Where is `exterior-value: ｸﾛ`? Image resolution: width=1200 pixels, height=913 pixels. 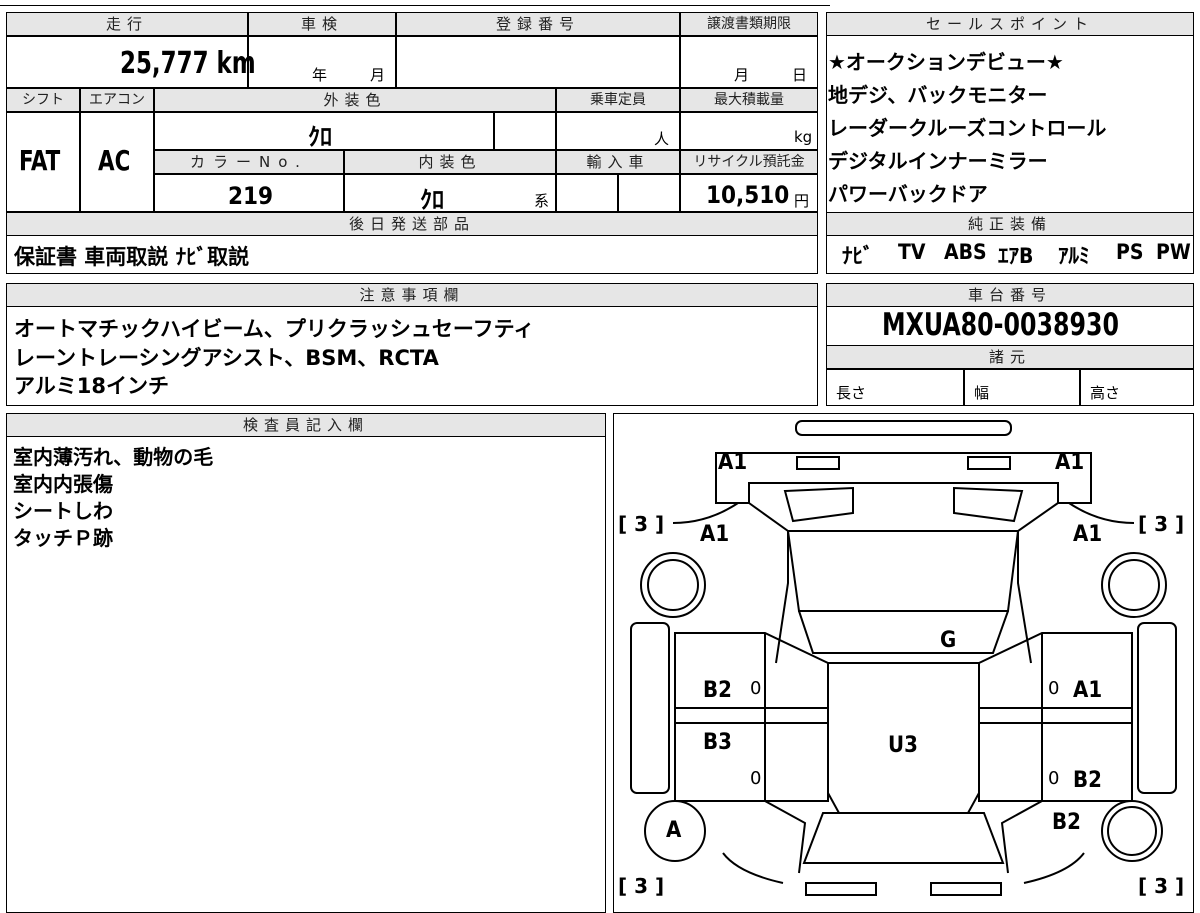 exterior-value: ｸﾛ is located at coordinates (320, 137).